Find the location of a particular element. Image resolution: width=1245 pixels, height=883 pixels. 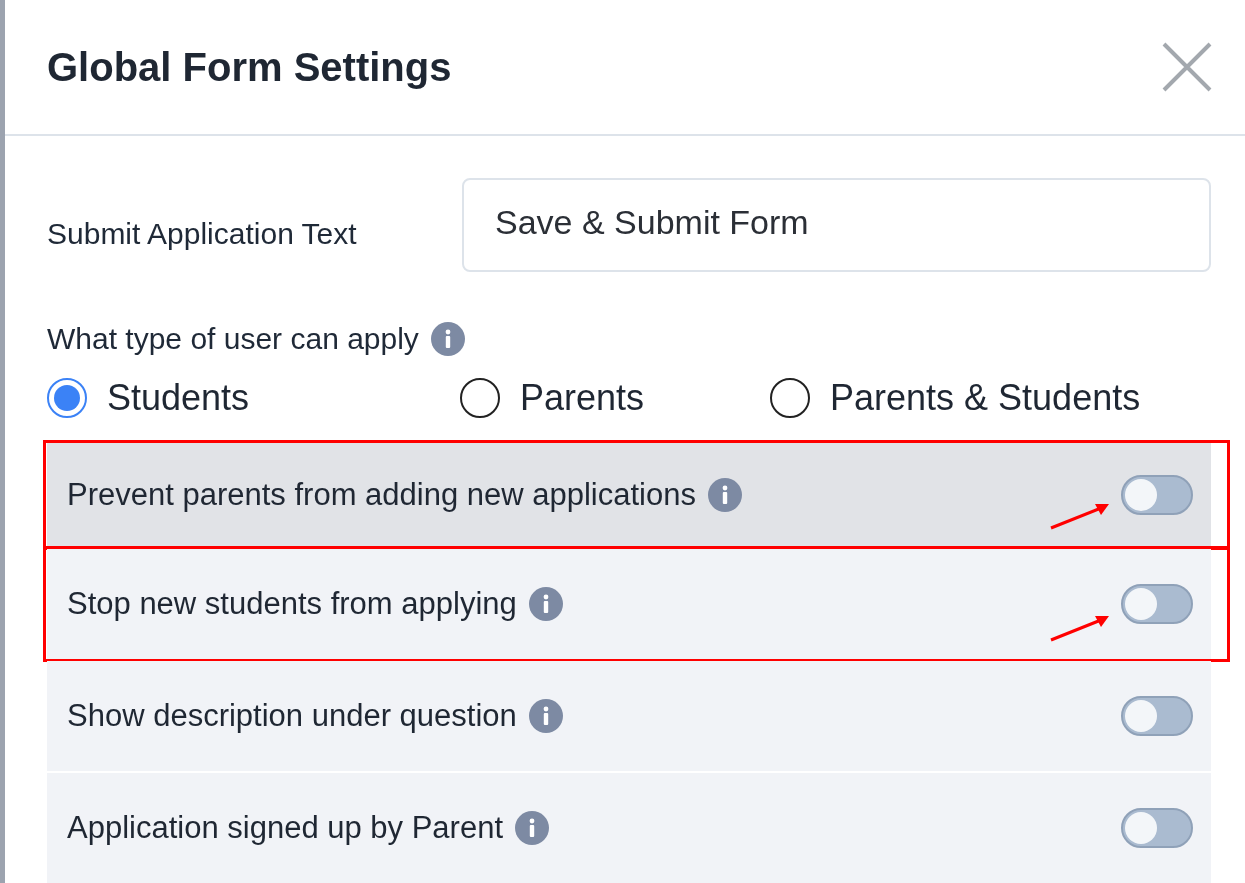

input-field: Save & Submit Form is located at coordinates (836, 225).